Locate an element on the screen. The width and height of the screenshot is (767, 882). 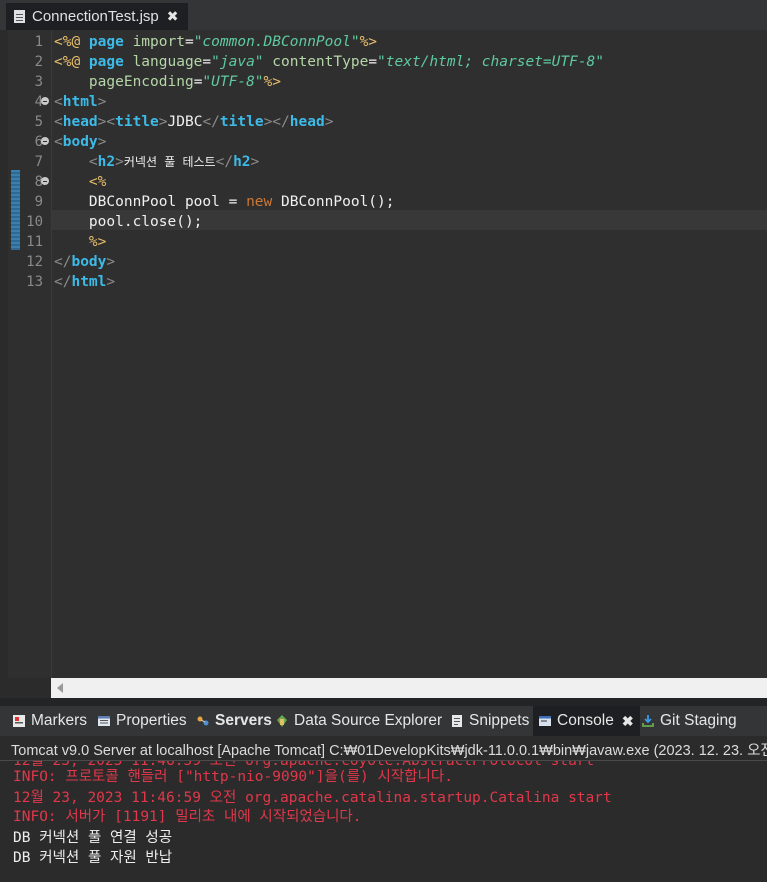
tag-name: body is located at coordinates (80, 142).